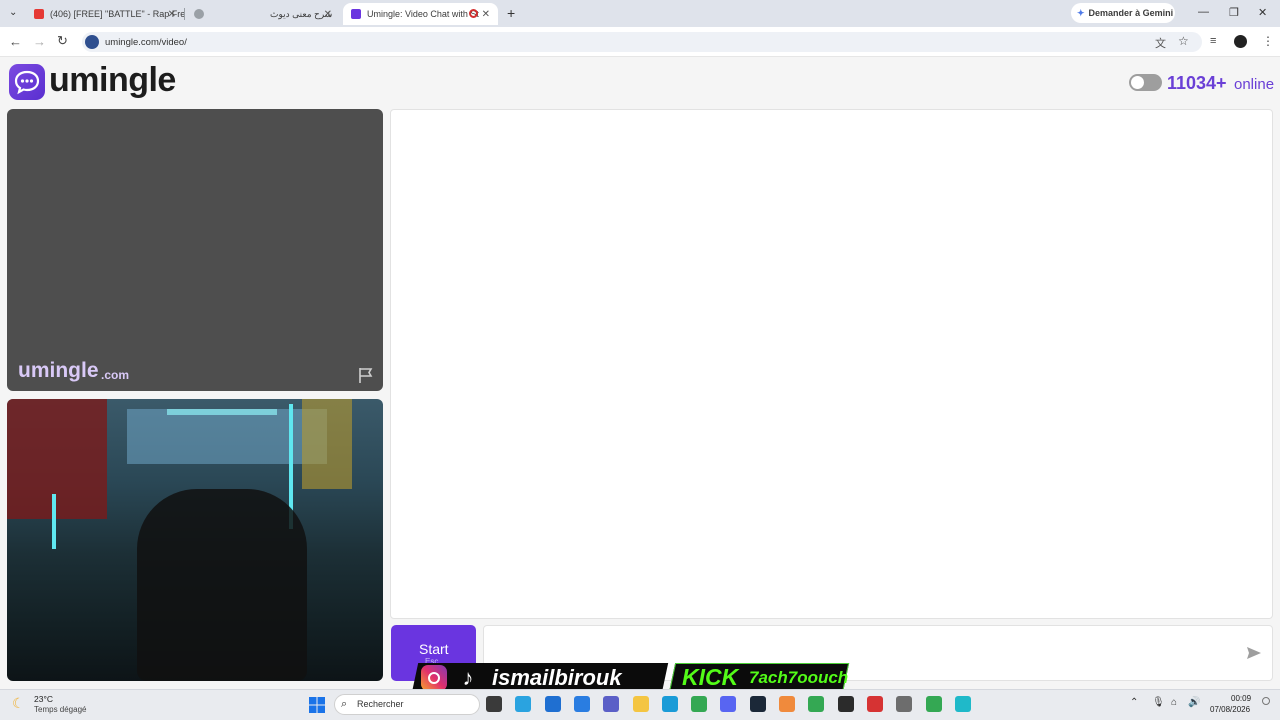  Describe the element at coordinates (1234, 12) in the screenshot. I see `maximize-icon: ❐` at that location.